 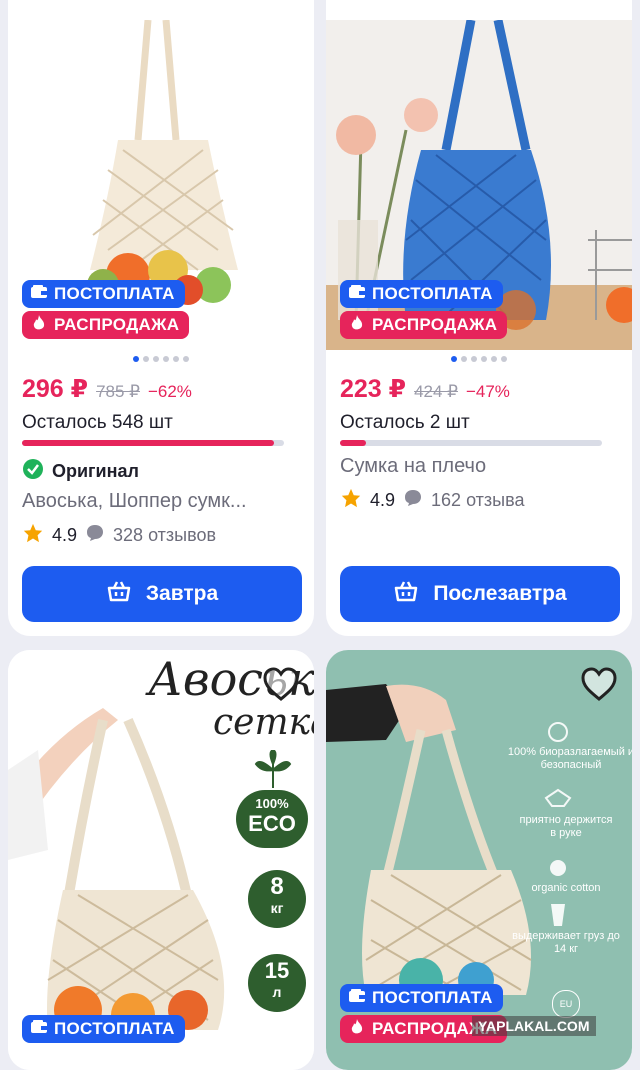 I want to click on eco-badge: 100% ECO, so click(x=272, y=819).